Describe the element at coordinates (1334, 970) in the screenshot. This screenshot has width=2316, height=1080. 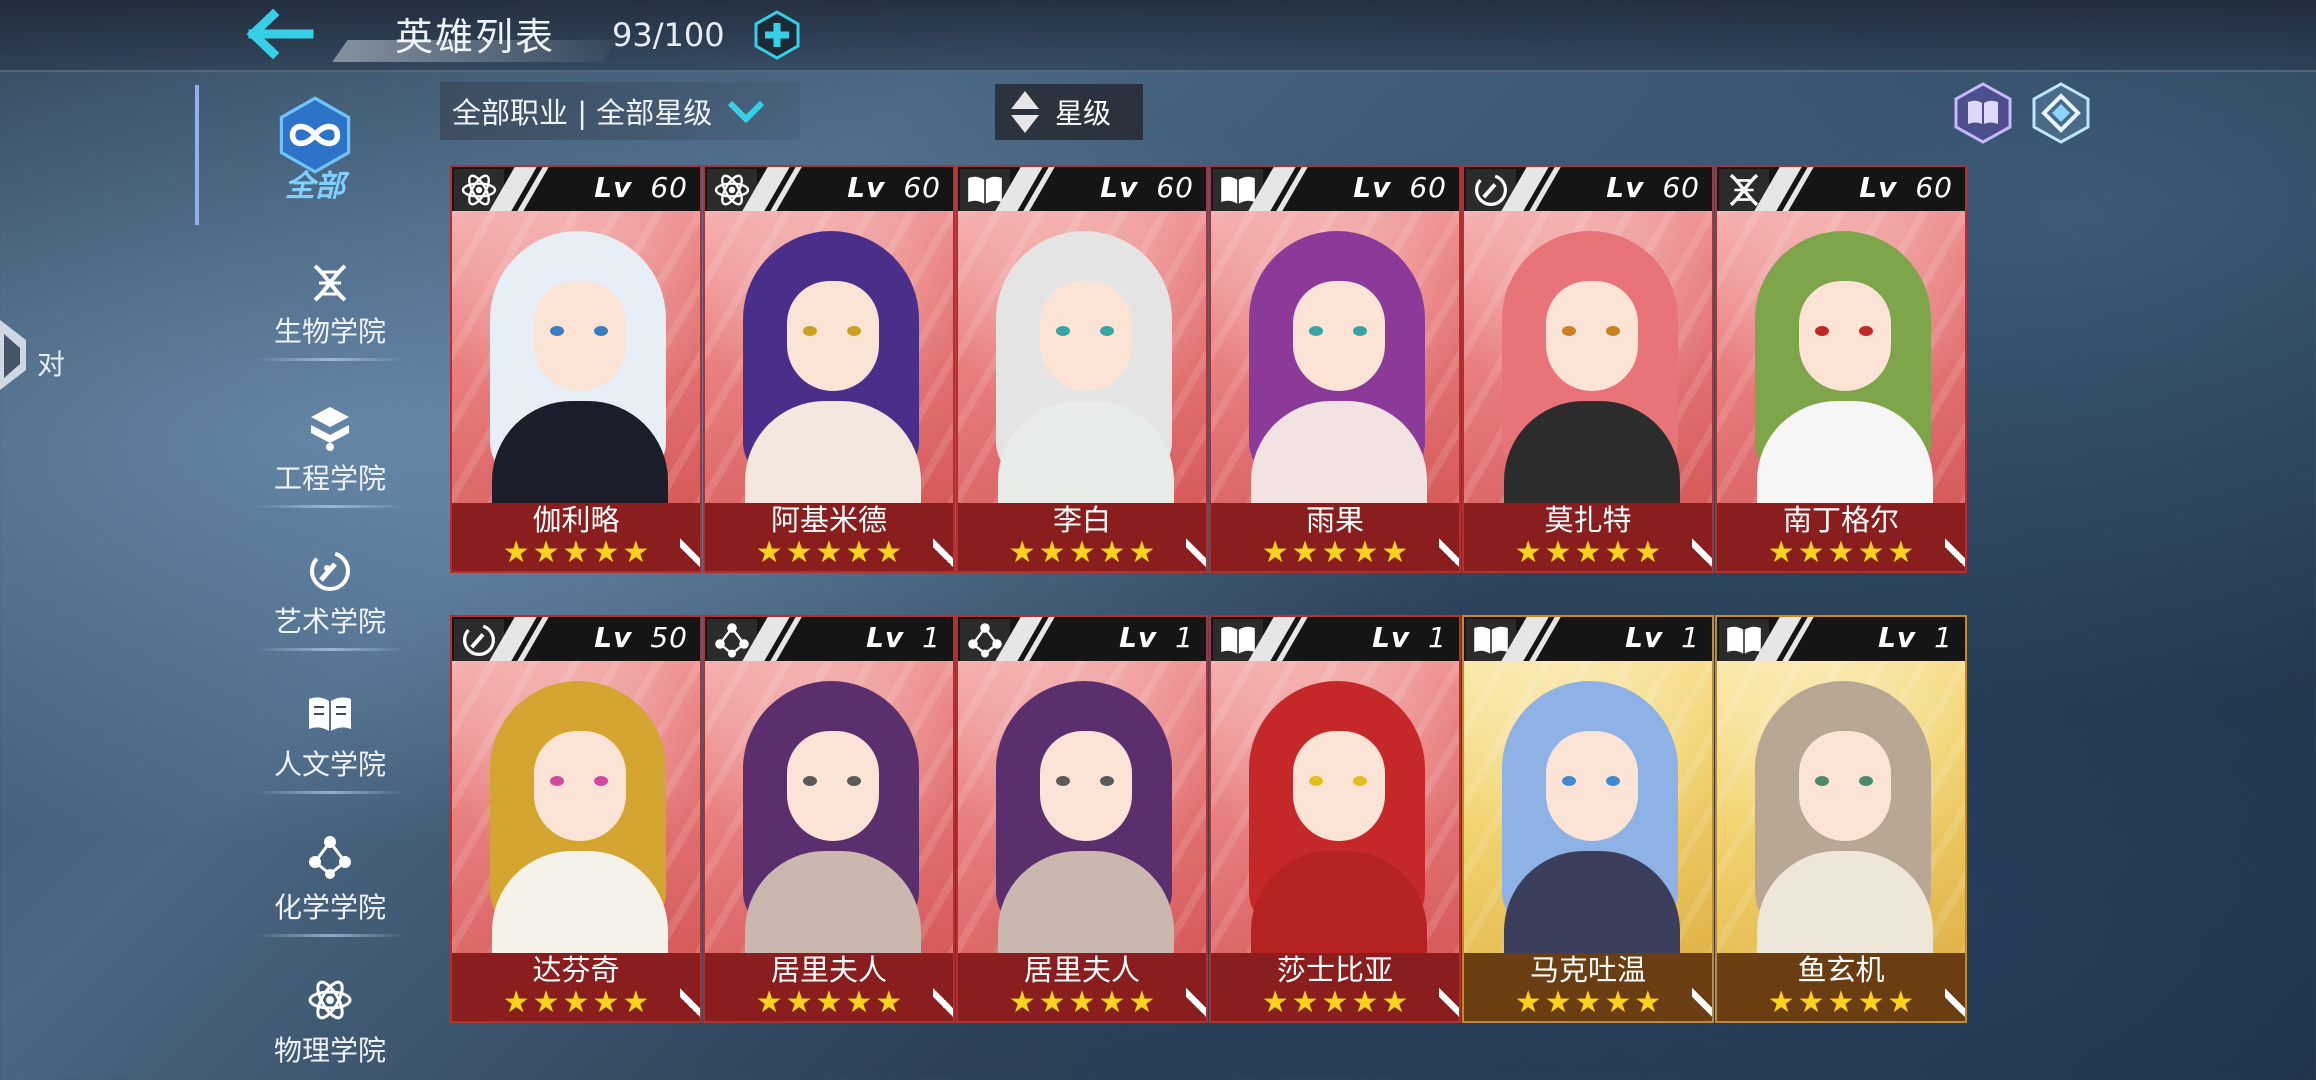
I see `hero-name: 莎士比亚` at that location.